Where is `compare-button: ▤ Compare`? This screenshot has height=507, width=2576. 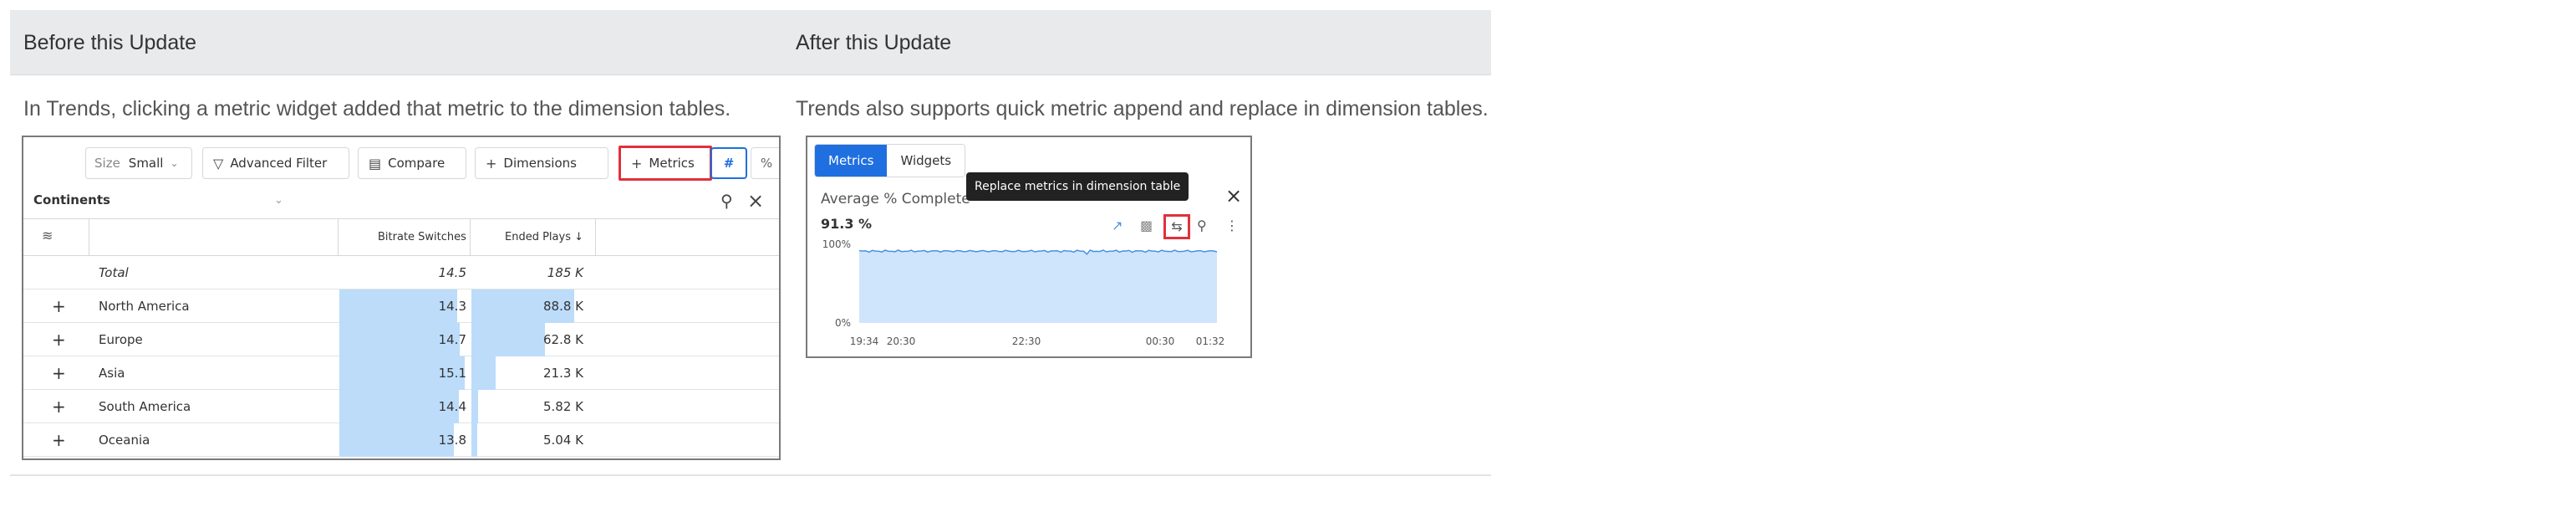
compare-button: ▤ Compare is located at coordinates (412, 163).